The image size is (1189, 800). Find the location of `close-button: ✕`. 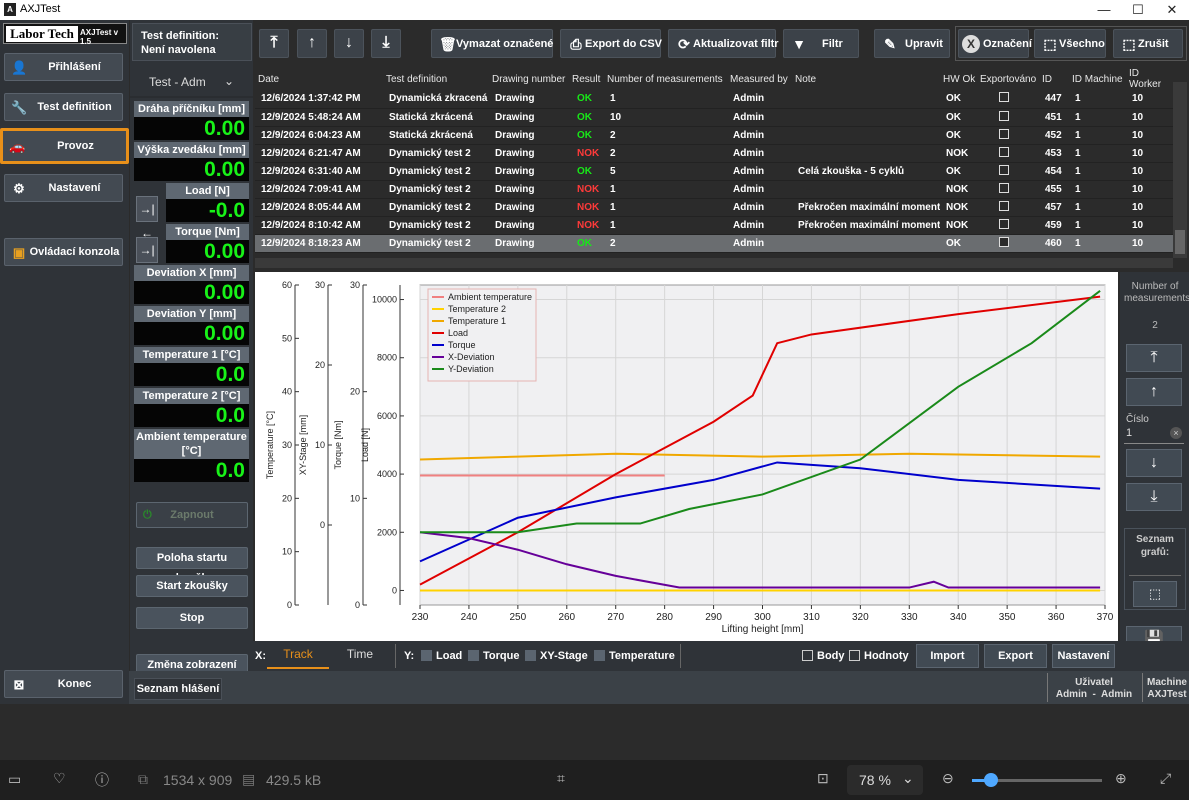

close-button: ✕ is located at coordinates (1172, 10).